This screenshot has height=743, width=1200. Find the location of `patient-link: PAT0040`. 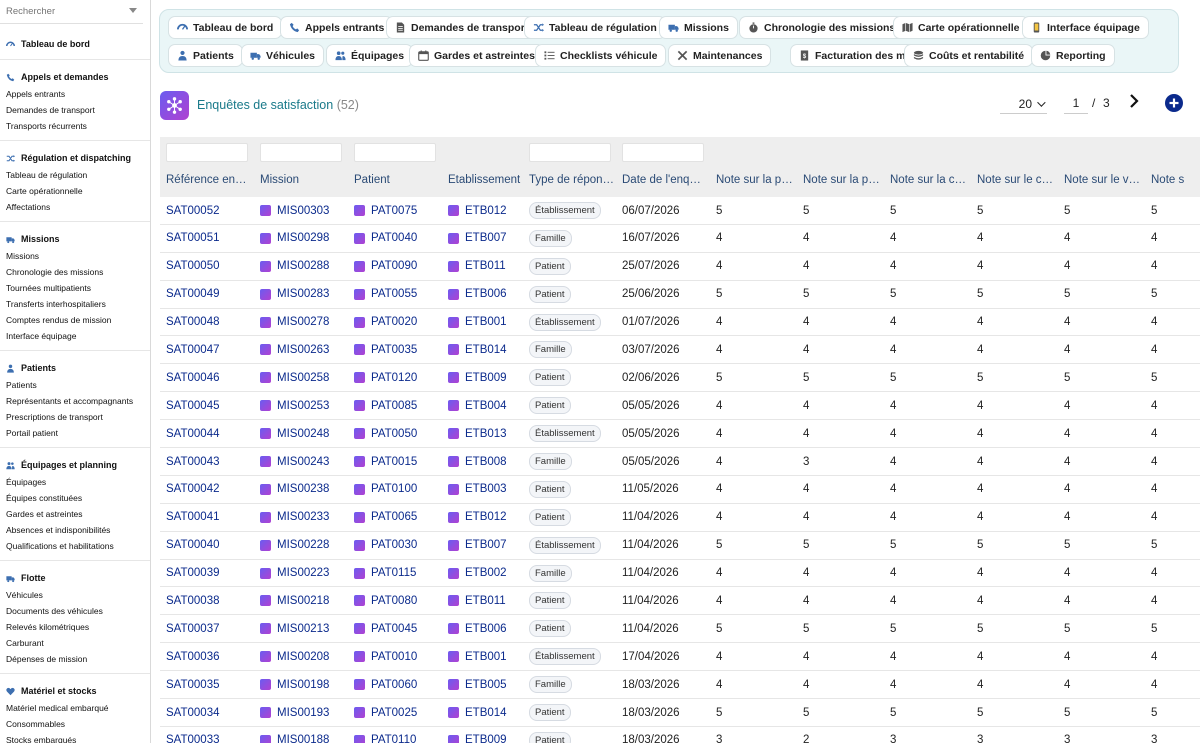

patient-link: PAT0040 is located at coordinates (385, 238).